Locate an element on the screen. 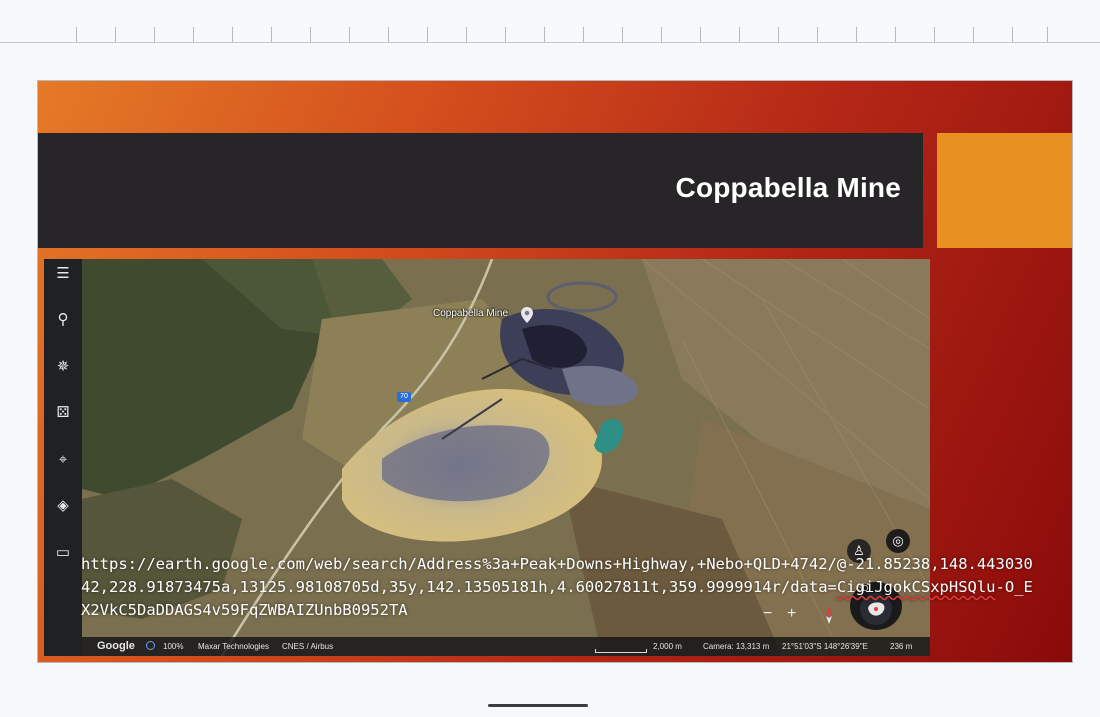 The width and height of the screenshot is (1100, 717). pin-icon: ⌖ is located at coordinates (63, 460).